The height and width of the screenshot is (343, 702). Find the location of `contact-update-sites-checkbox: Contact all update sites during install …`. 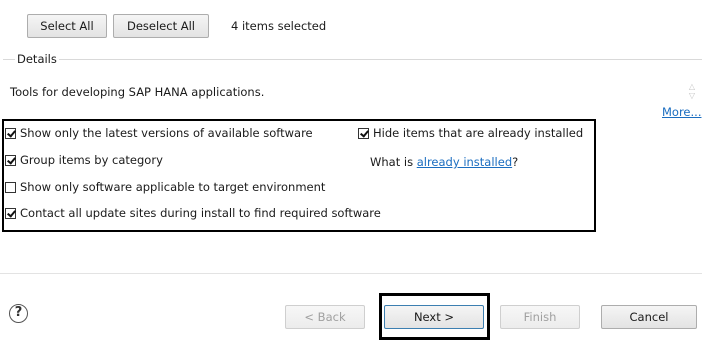

contact-update-sites-checkbox: Contact all update sites during install … is located at coordinates (193, 213).